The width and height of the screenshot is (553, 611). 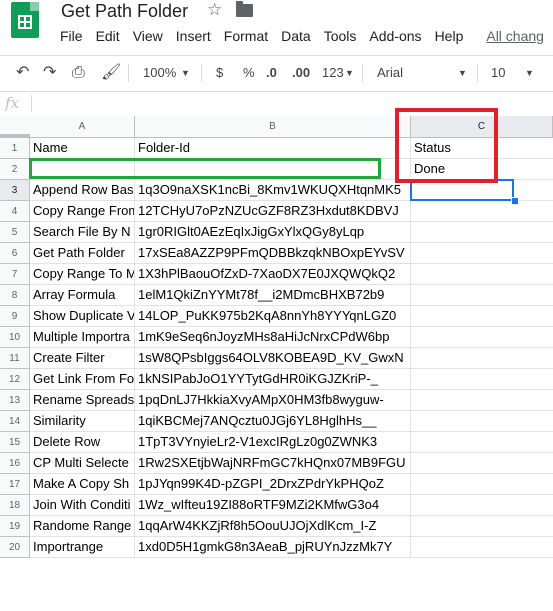 I want to click on row-header: 20, so click(x=15, y=547).